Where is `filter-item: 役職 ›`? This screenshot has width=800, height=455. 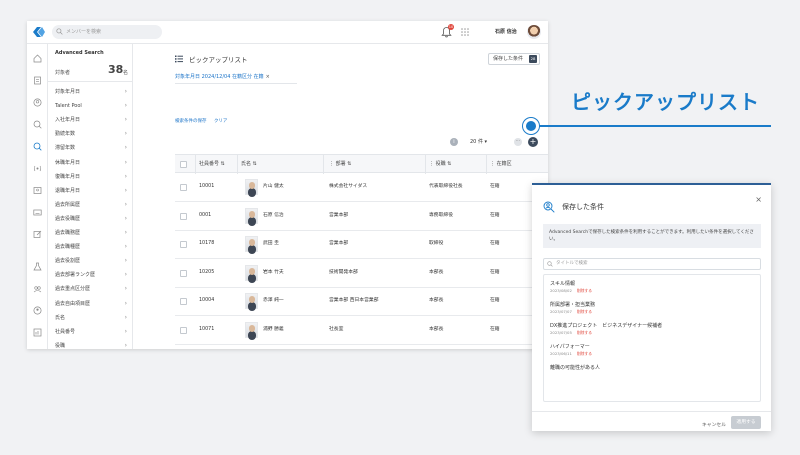 filter-item: 役職 › is located at coordinates (91, 344).